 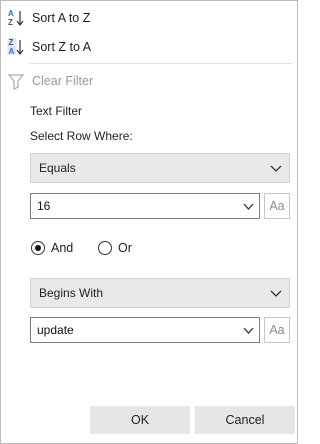 I want to click on condition2-operator-value: Begins With, so click(x=71, y=293).